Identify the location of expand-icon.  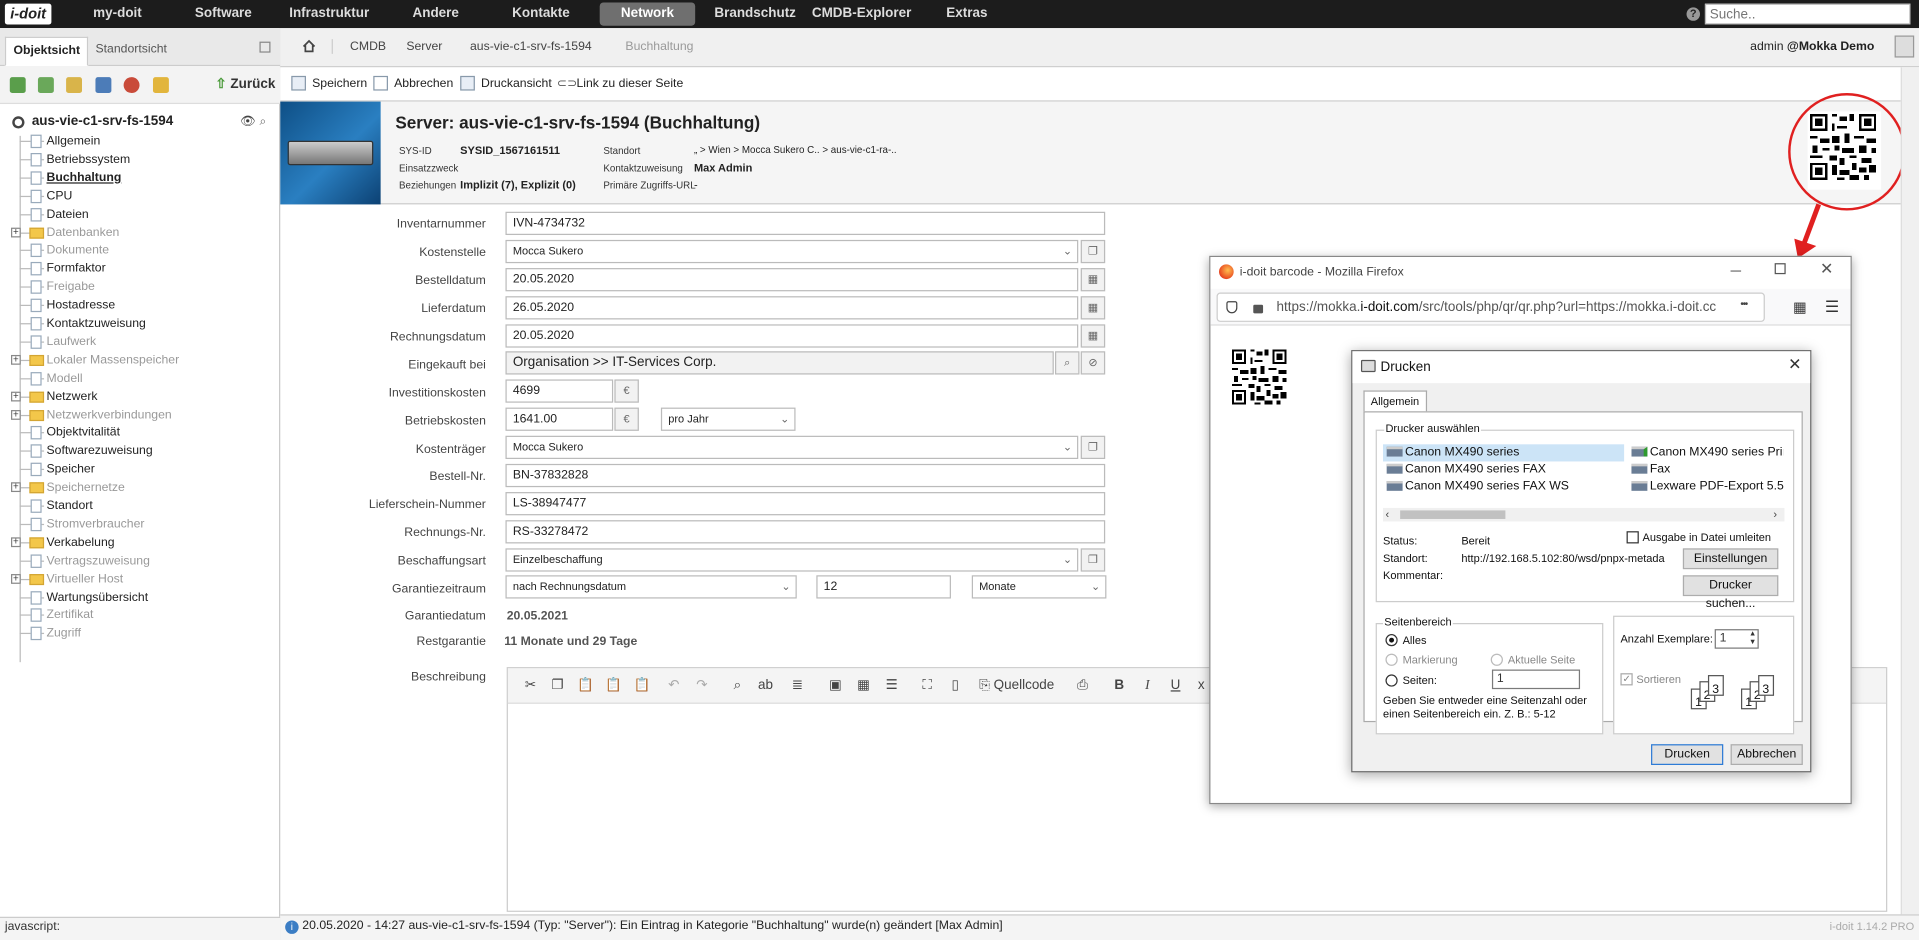
(45, 85).